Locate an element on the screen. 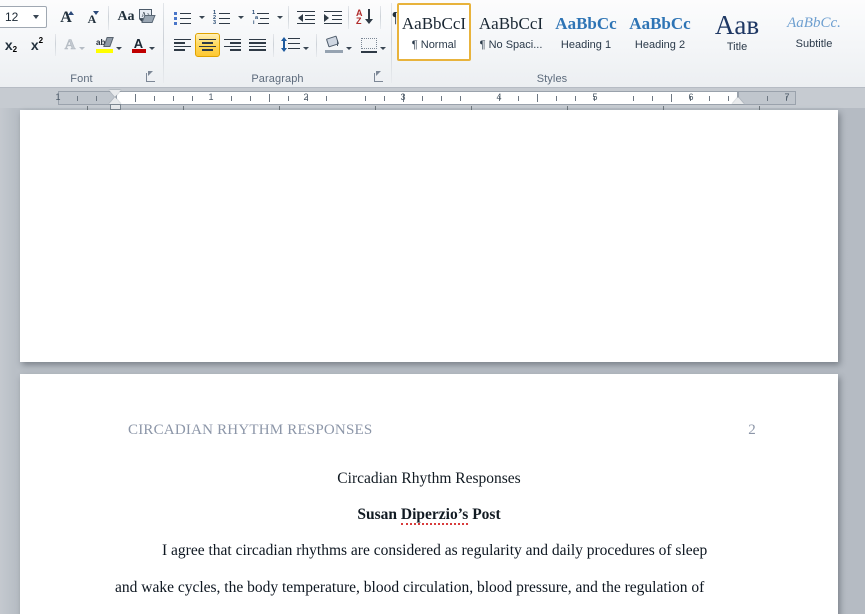 The image size is (865, 614). shading-button is located at coordinates (338, 45).